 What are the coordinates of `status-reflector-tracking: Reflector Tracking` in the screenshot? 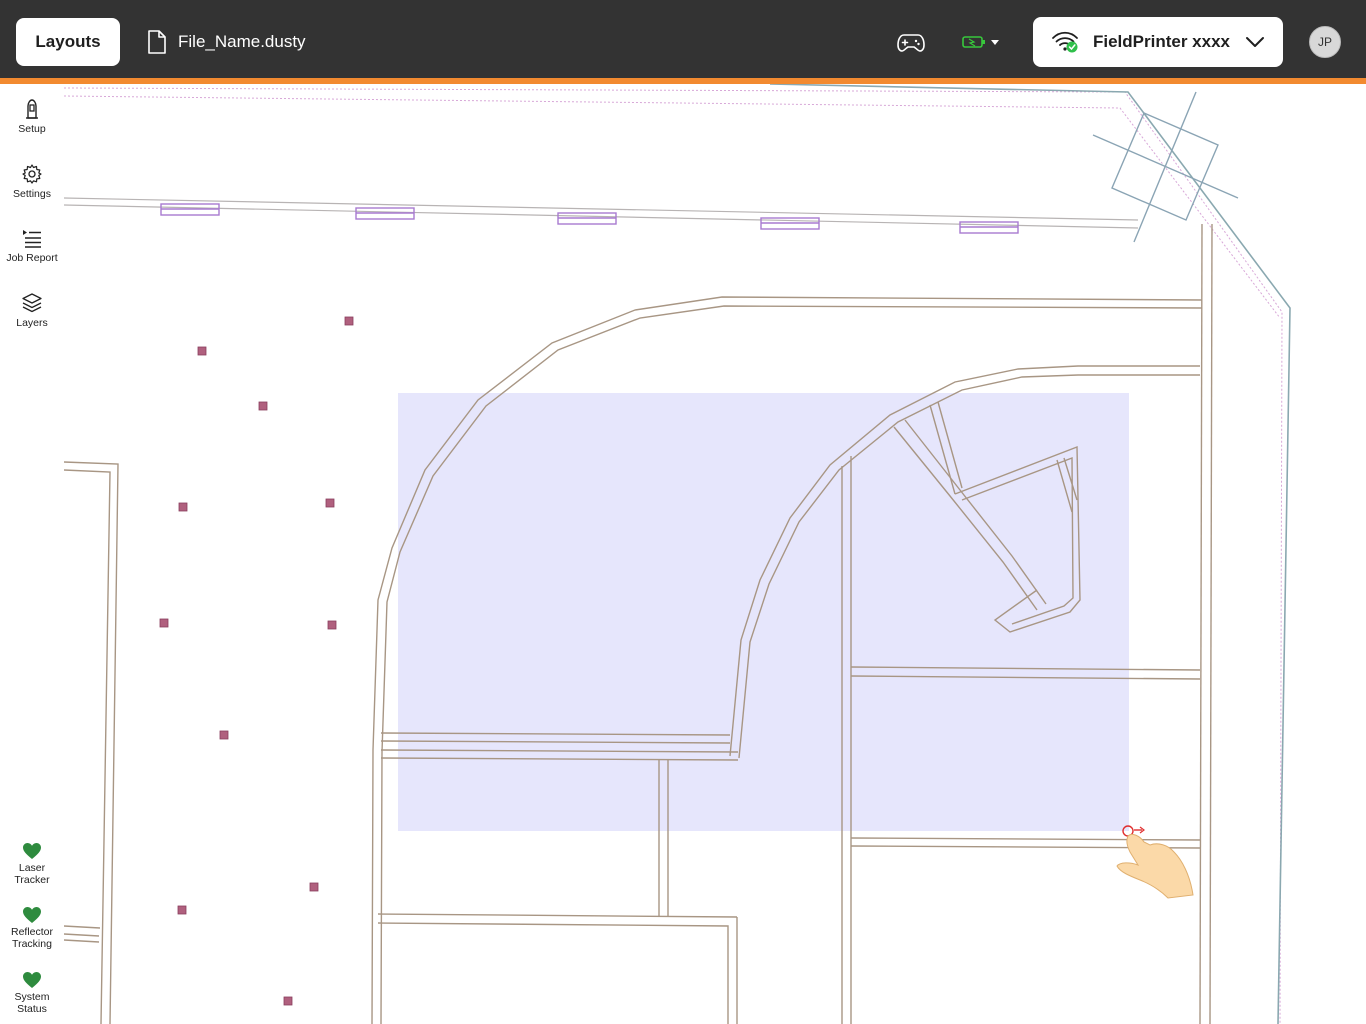 It's located at (32, 928).